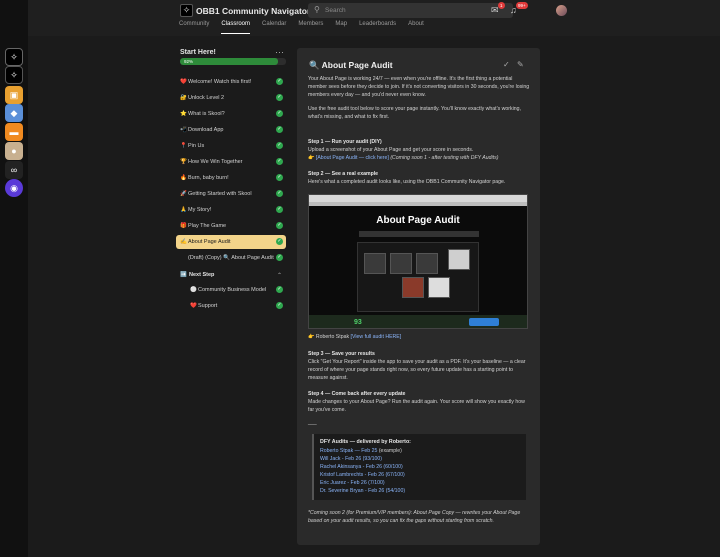 The width and height of the screenshot is (720, 557). I want to click on tab-about: About, so click(416, 27).